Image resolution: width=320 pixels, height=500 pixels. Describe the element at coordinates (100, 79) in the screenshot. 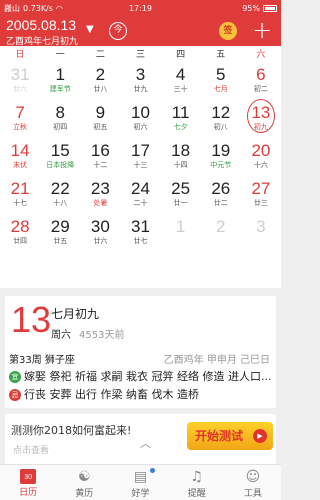

I see `calendar-day: 2 廿八` at that location.